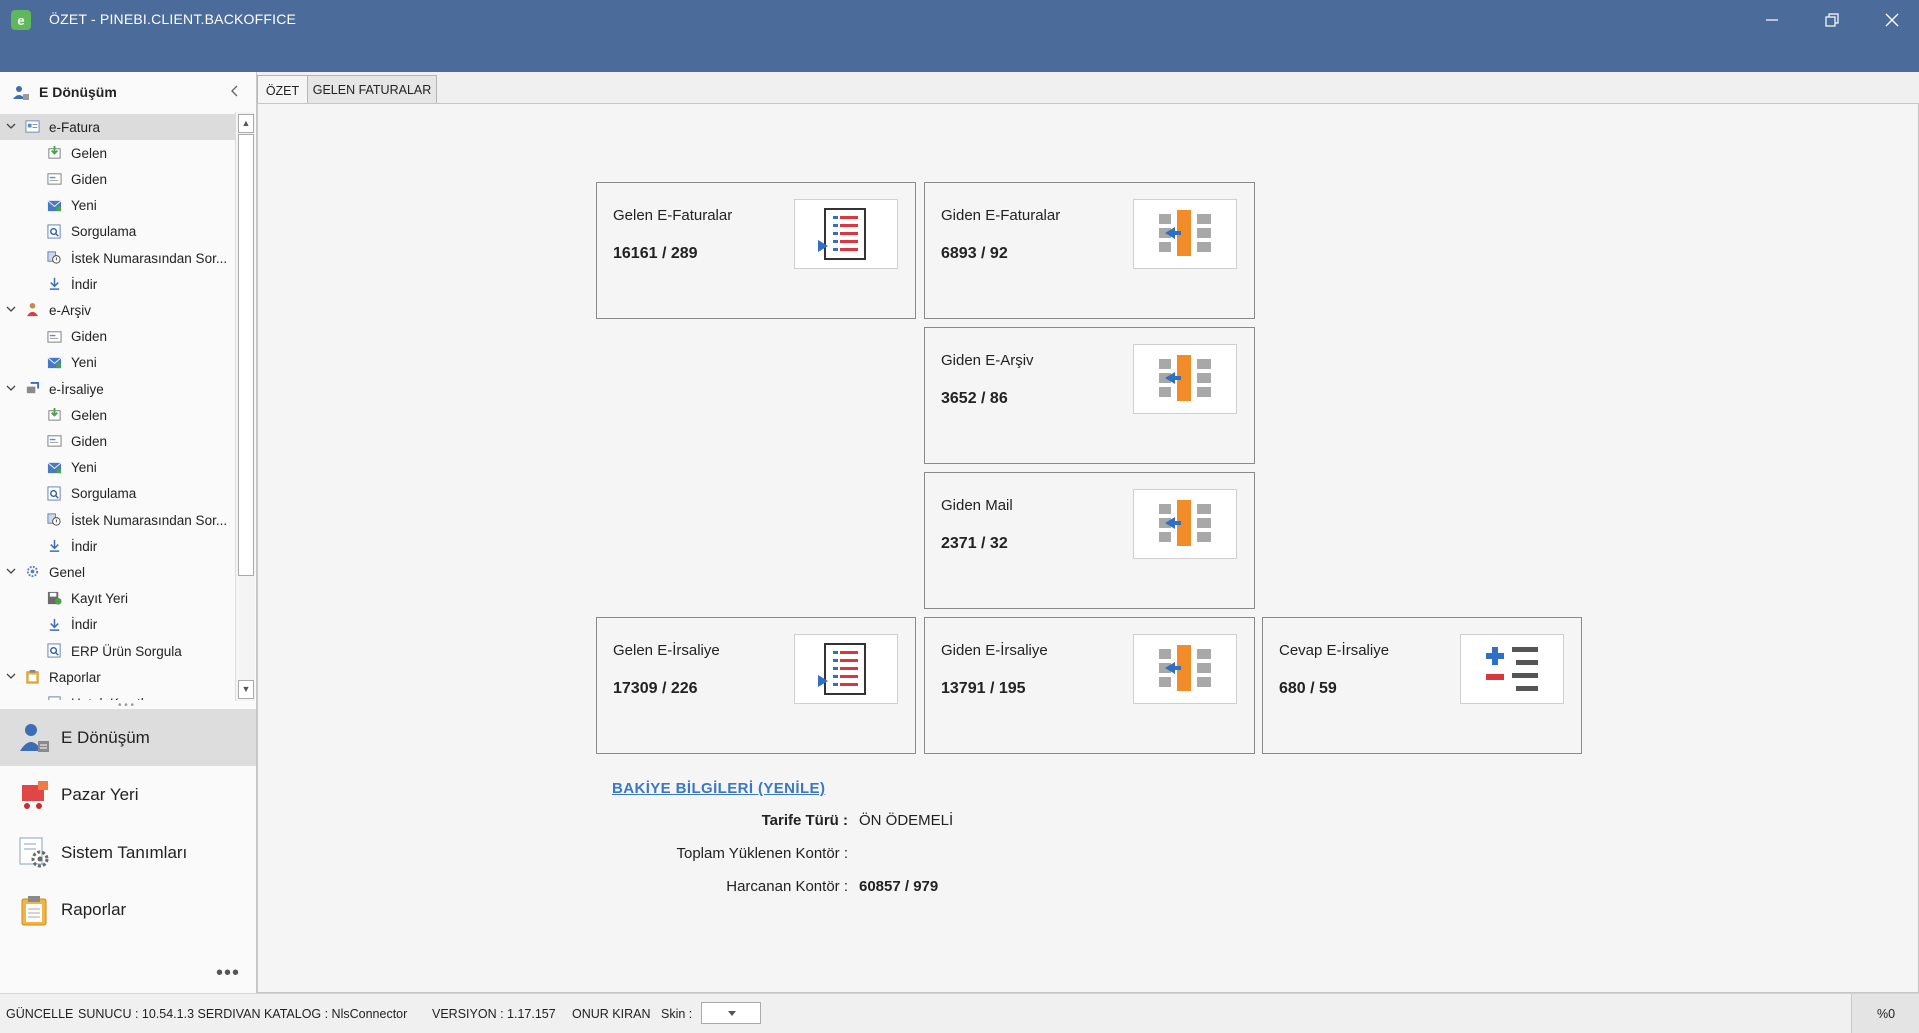  Describe the element at coordinates (117, 127) in the screenshot. I see `tree-item: e-Fatura` at that location.